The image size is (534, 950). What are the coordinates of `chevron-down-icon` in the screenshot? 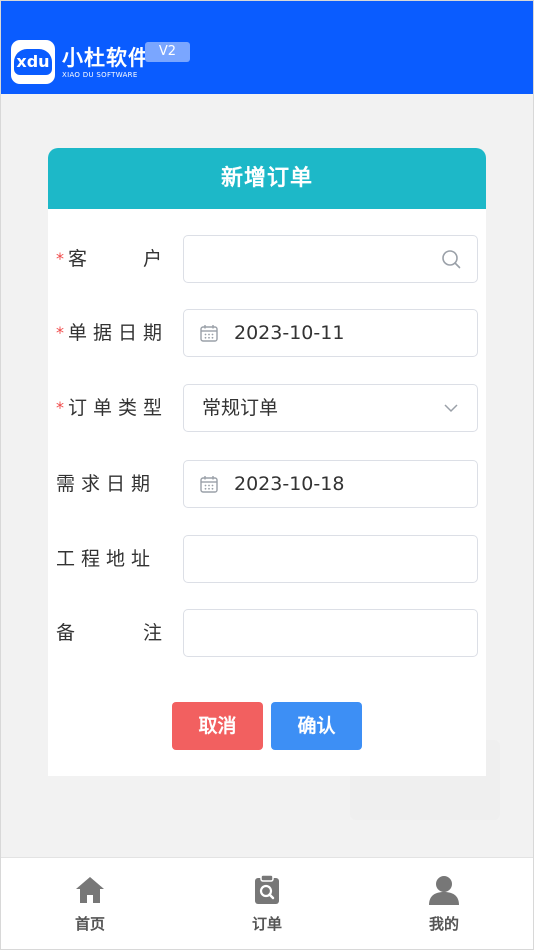 It's located at (451, 408).